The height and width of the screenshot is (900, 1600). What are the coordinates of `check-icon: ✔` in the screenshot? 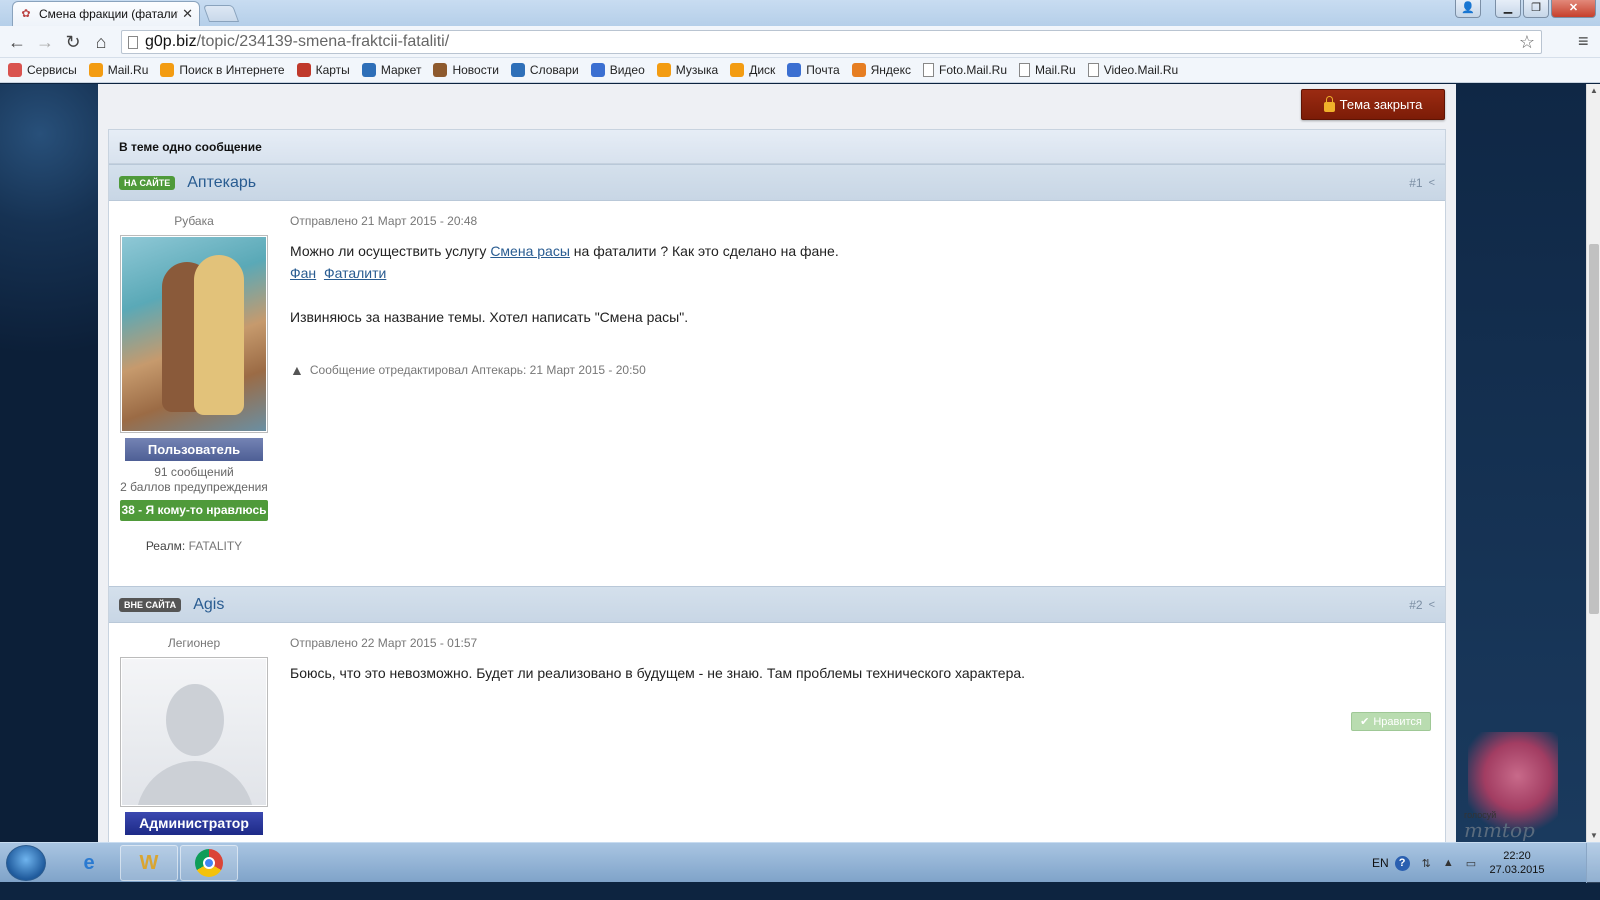 It's located at (1365, 722).